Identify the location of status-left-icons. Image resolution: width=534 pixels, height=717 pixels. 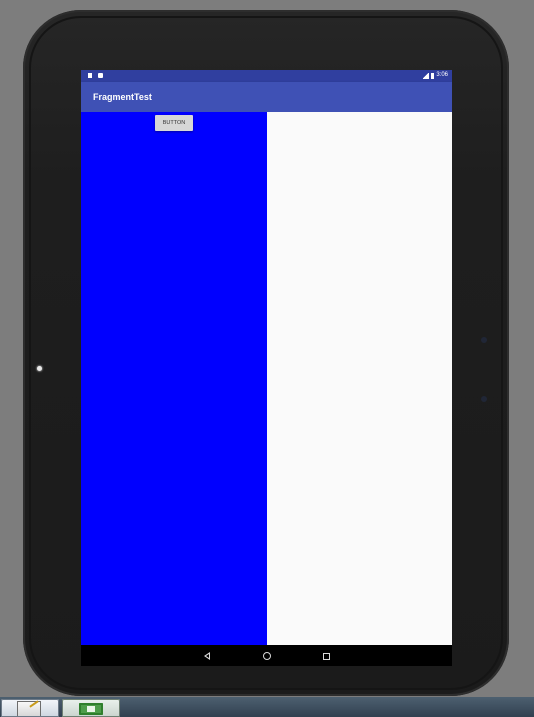
(95, 75).